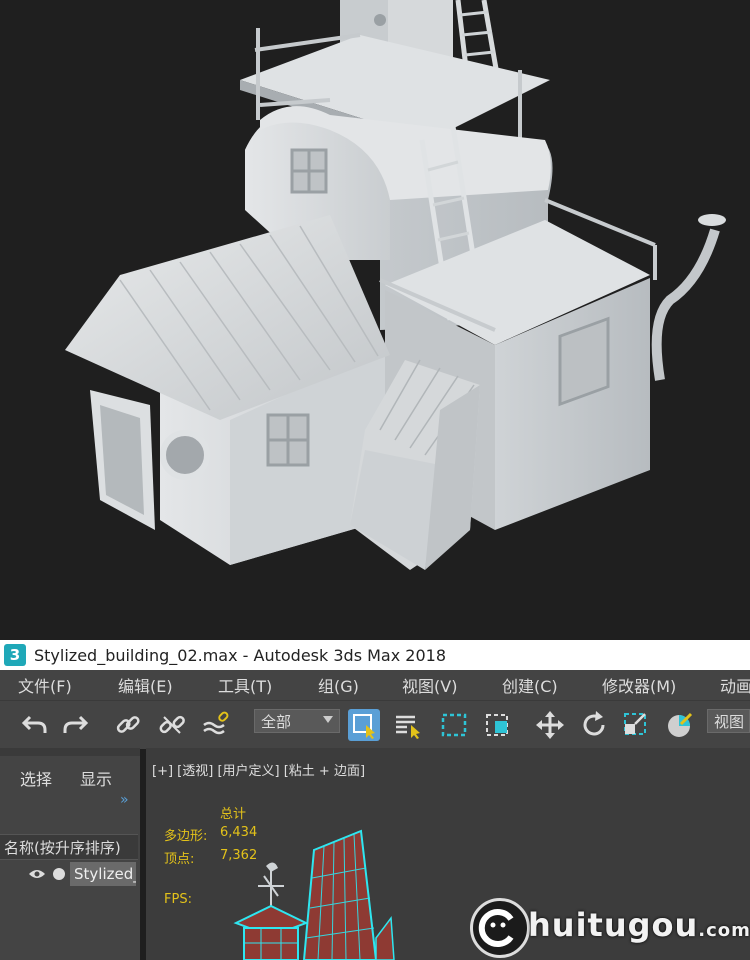  I want to click on polygon-count-value: 6,434, so click(239, 832).